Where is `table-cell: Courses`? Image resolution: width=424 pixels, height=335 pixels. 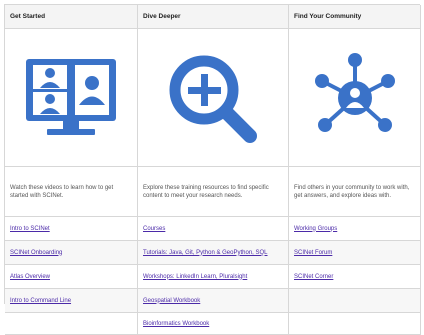
table-cell: Courses is located at coordinates (213, 229).